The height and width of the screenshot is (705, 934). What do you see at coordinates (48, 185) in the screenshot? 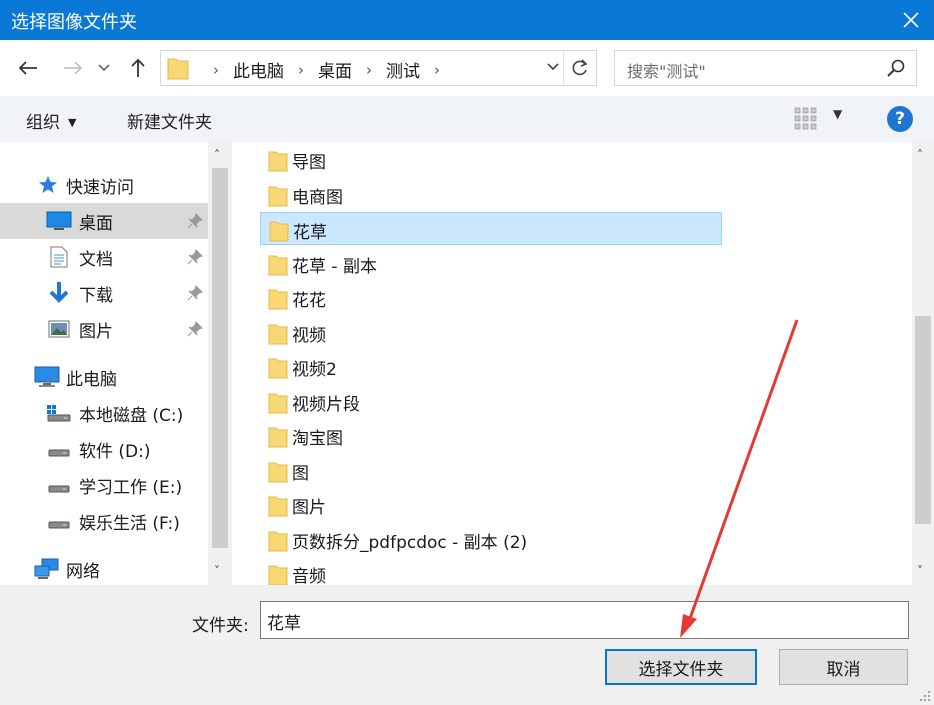
I see `star-icon` at bounding box center [48, 185].